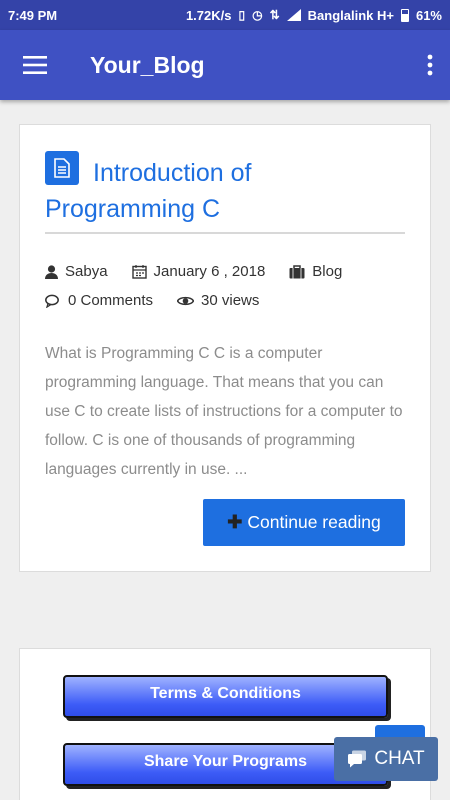 The height and width of the screenshot is (800, 450). Describe the element at coordinates (209, 271) in the screenshot. I see `date-text: January 6 , 2018` at that location.